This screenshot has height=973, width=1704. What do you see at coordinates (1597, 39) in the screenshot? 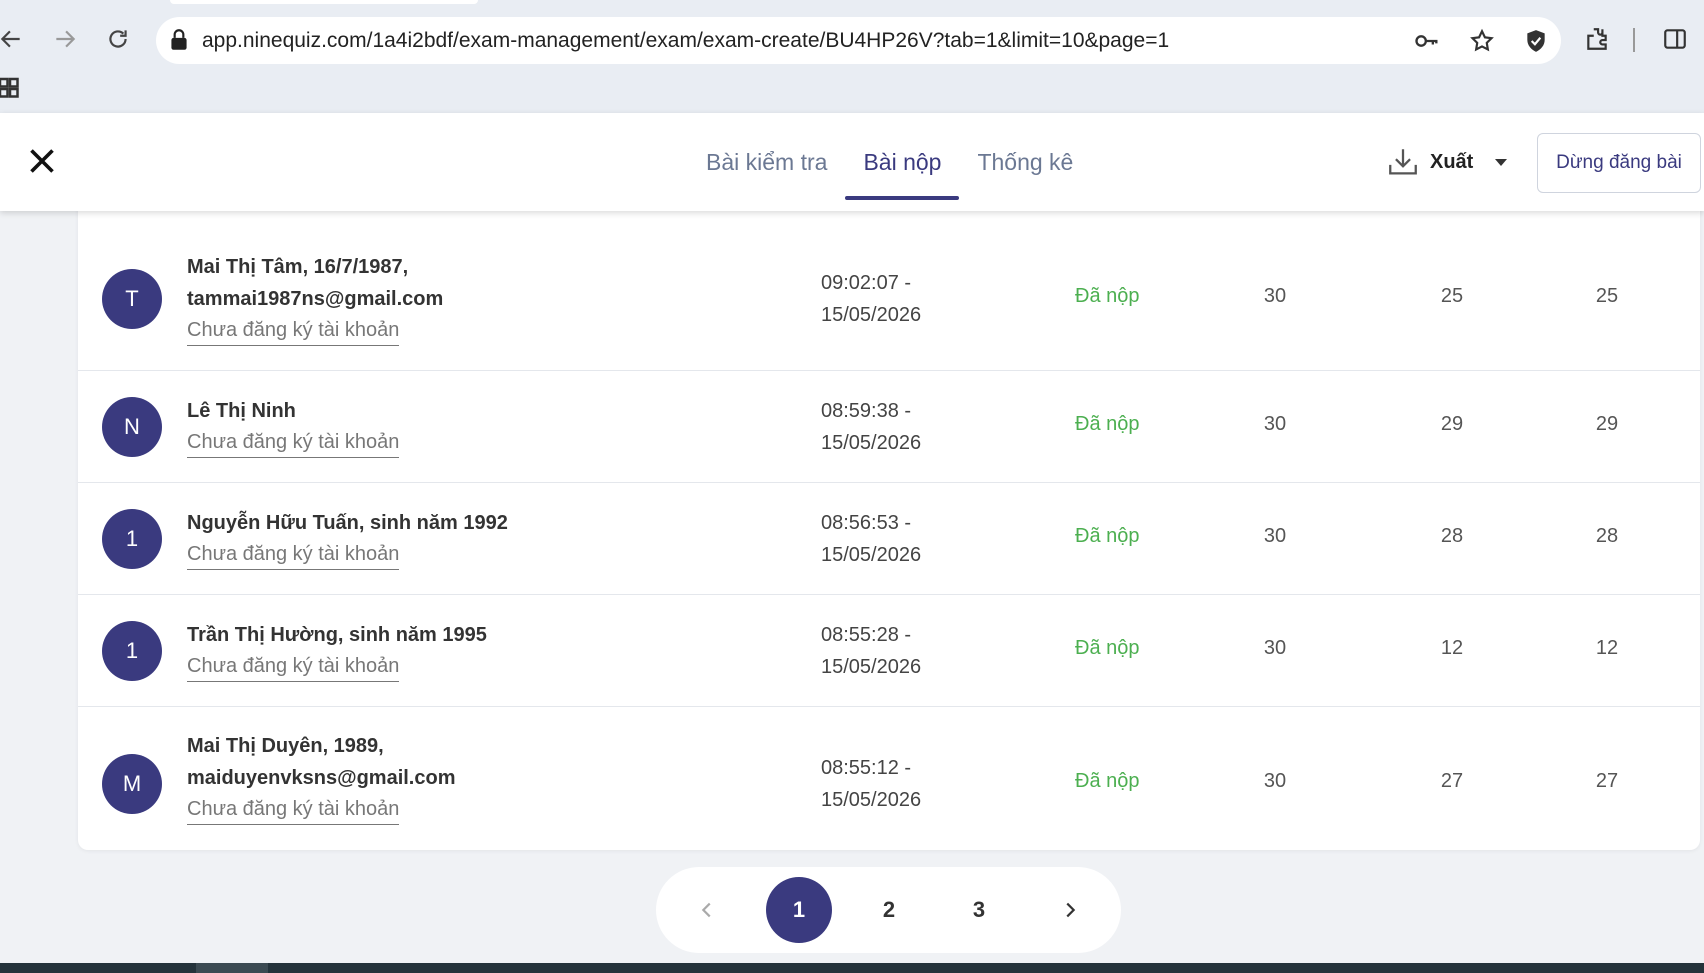
I see `extensions-icon` at bounding box center [1597, 39].